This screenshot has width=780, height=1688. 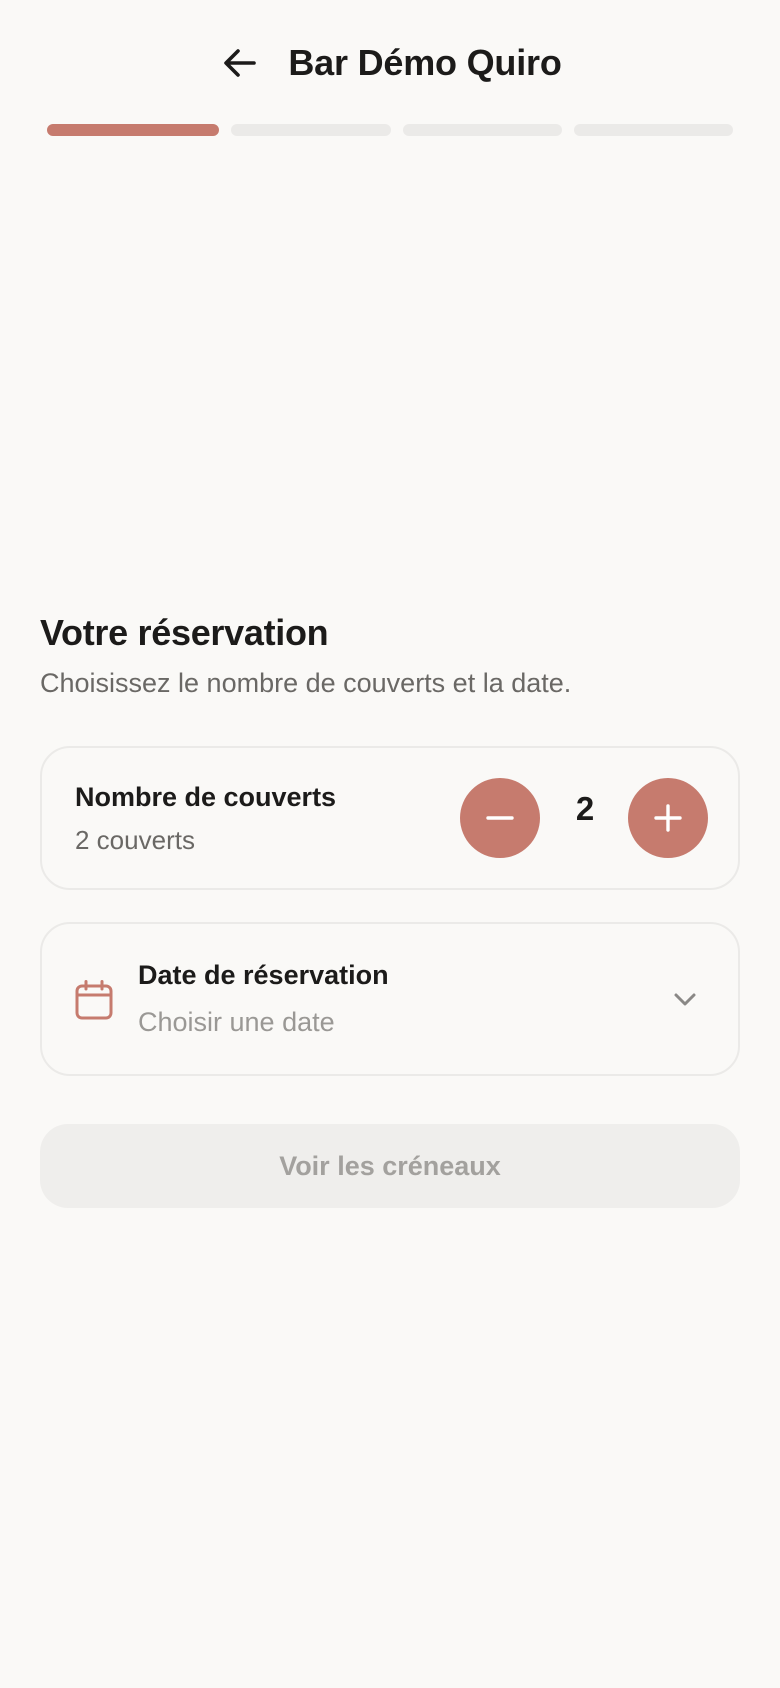 I want to click on date-label: Date de réservation, so click(x=263, y=975).